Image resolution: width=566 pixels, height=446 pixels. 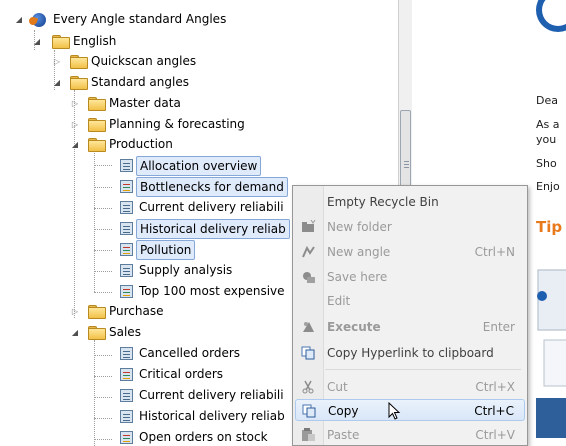 What do you see at coordinates (140, 19) in the screenshot?
I see `tree-node-label: Every Angle standard Angles` at bounding box center [140, 19].